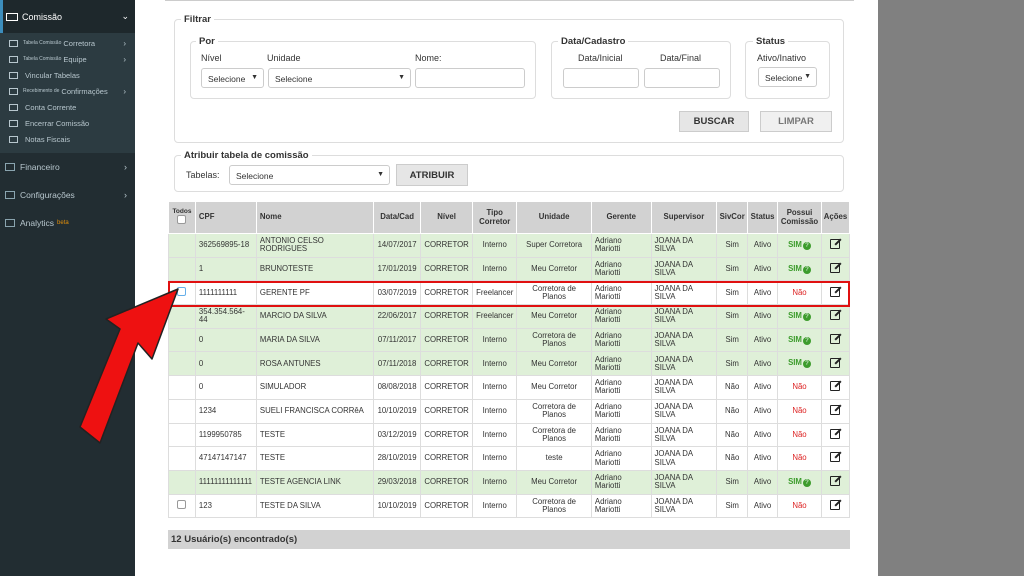 The image size is (1024, 576). Describe the element at coordinates (339, 78) in the screenshot. I see `unidade-select: Selecione ▼` at that location.